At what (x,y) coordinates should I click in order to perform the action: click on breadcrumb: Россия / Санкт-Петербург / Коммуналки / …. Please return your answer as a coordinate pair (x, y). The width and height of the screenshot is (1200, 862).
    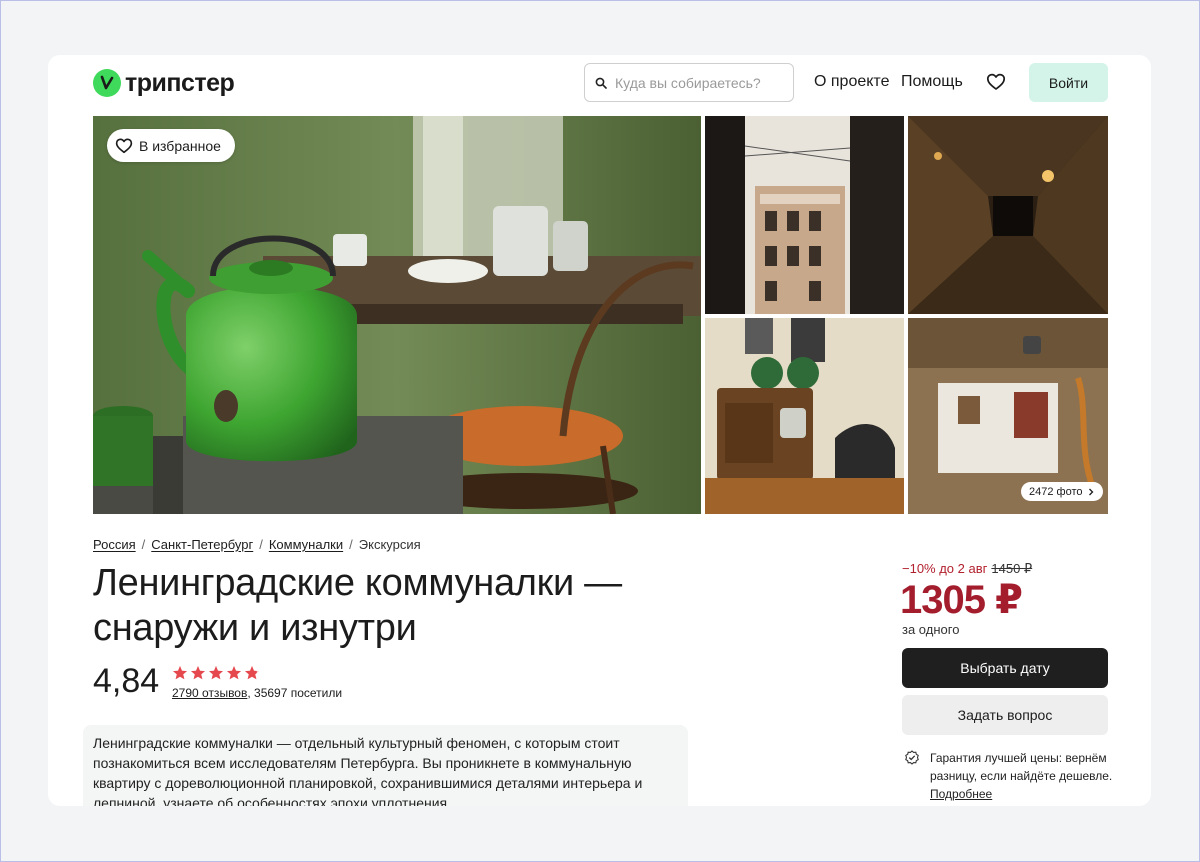
    Looking at the image, I should click on (257, 544).